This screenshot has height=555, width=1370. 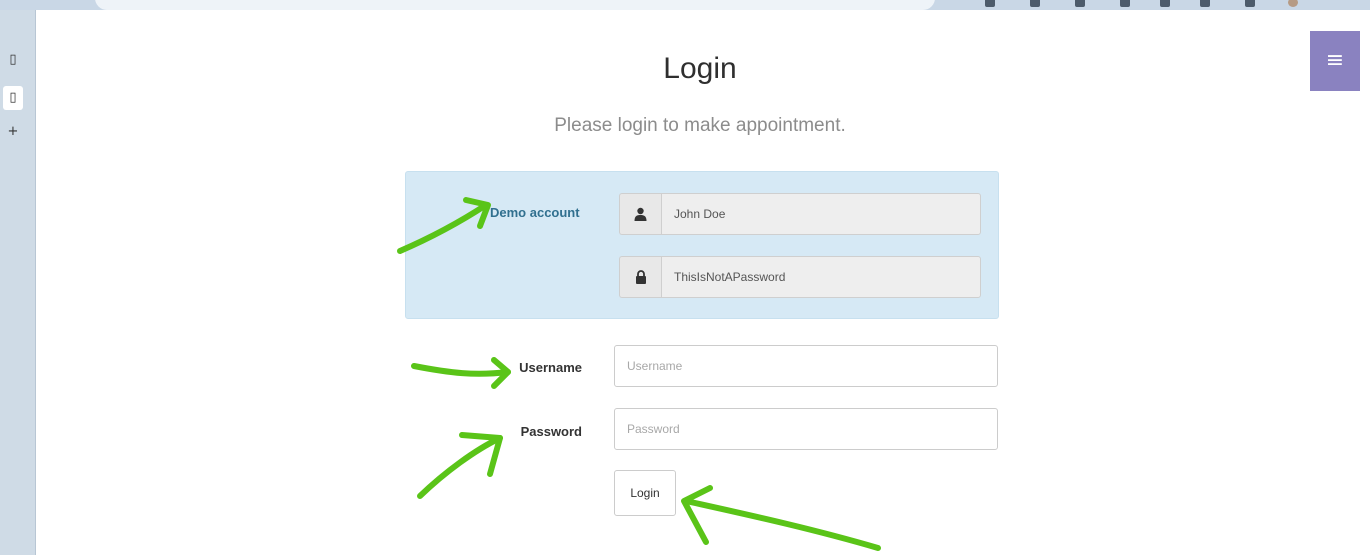 I want to click on demo-username-group: John Doe, so click(x=800, y=214).